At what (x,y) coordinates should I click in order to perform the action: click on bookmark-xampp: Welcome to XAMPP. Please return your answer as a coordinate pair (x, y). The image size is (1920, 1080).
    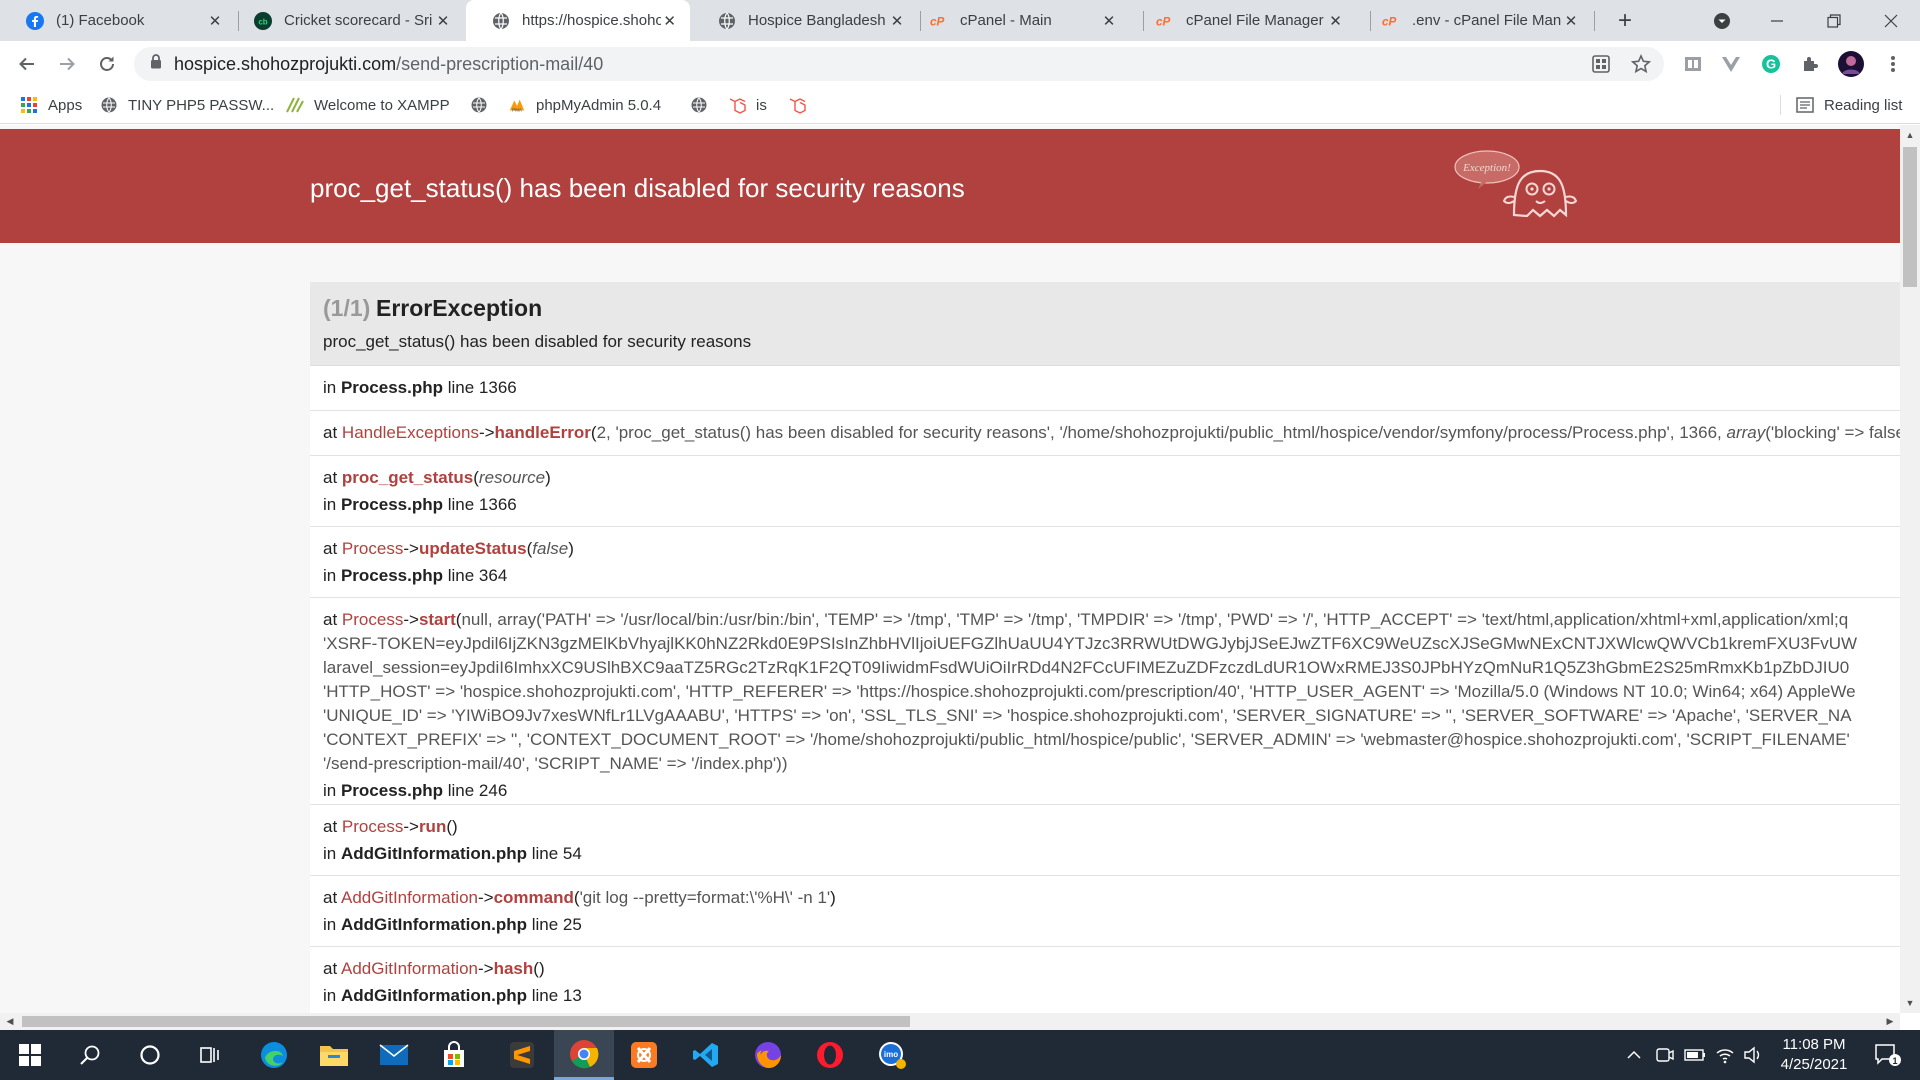
    Looking at the image, I should click on (368, 105).